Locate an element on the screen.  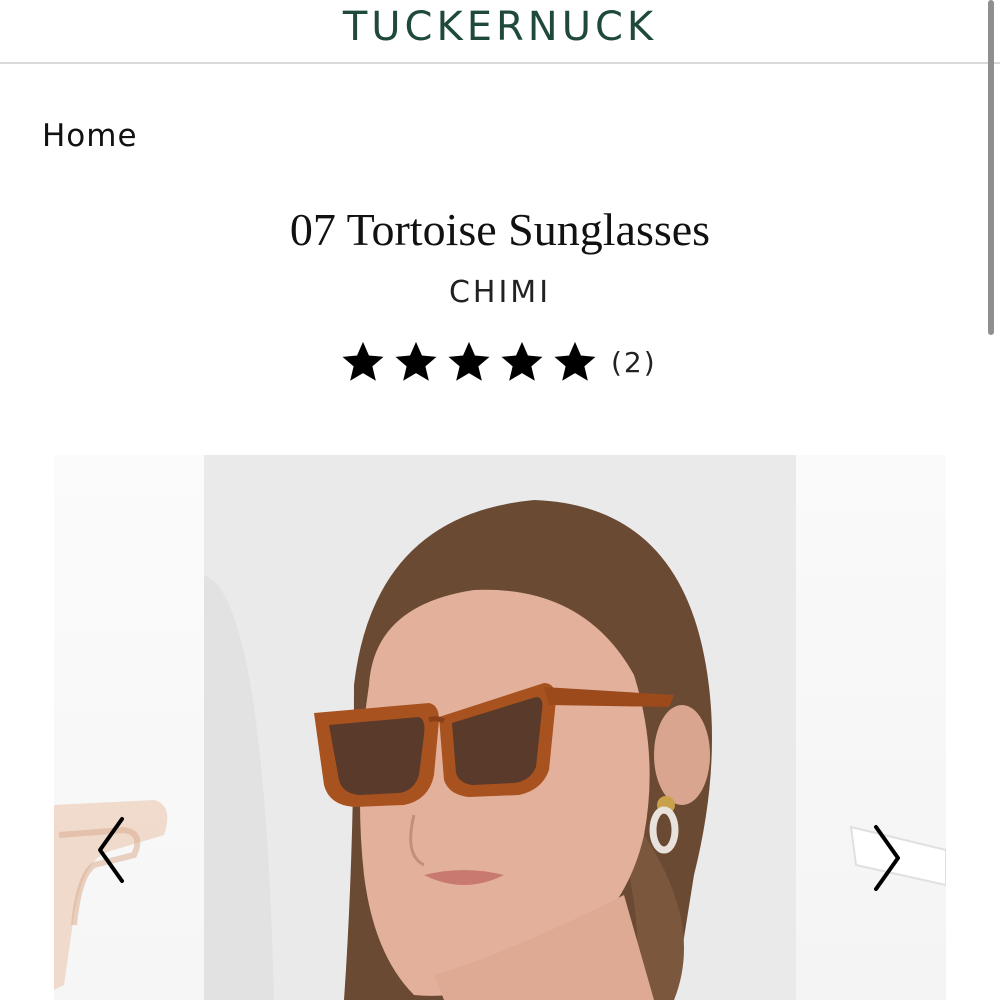
brand-logo: TUCKERNUCK is located at coordinates (500, 27).